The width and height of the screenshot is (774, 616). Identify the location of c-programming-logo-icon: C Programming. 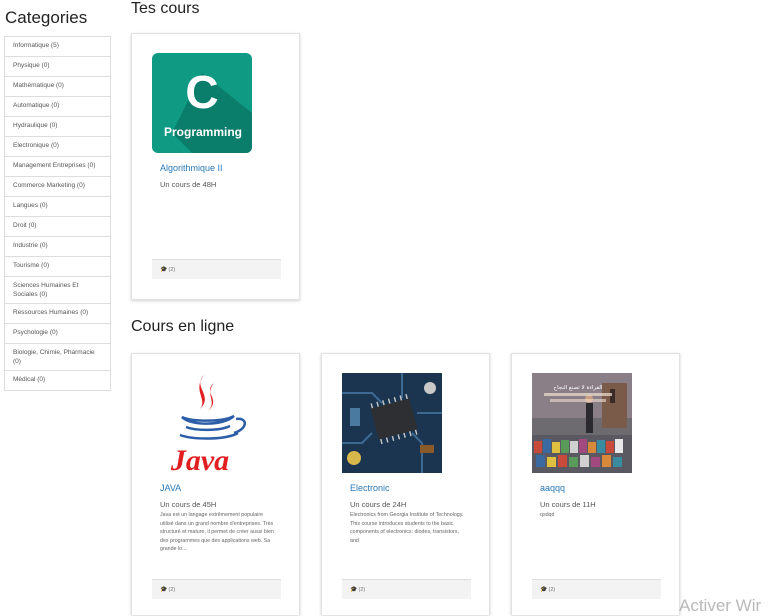
(208, 109).